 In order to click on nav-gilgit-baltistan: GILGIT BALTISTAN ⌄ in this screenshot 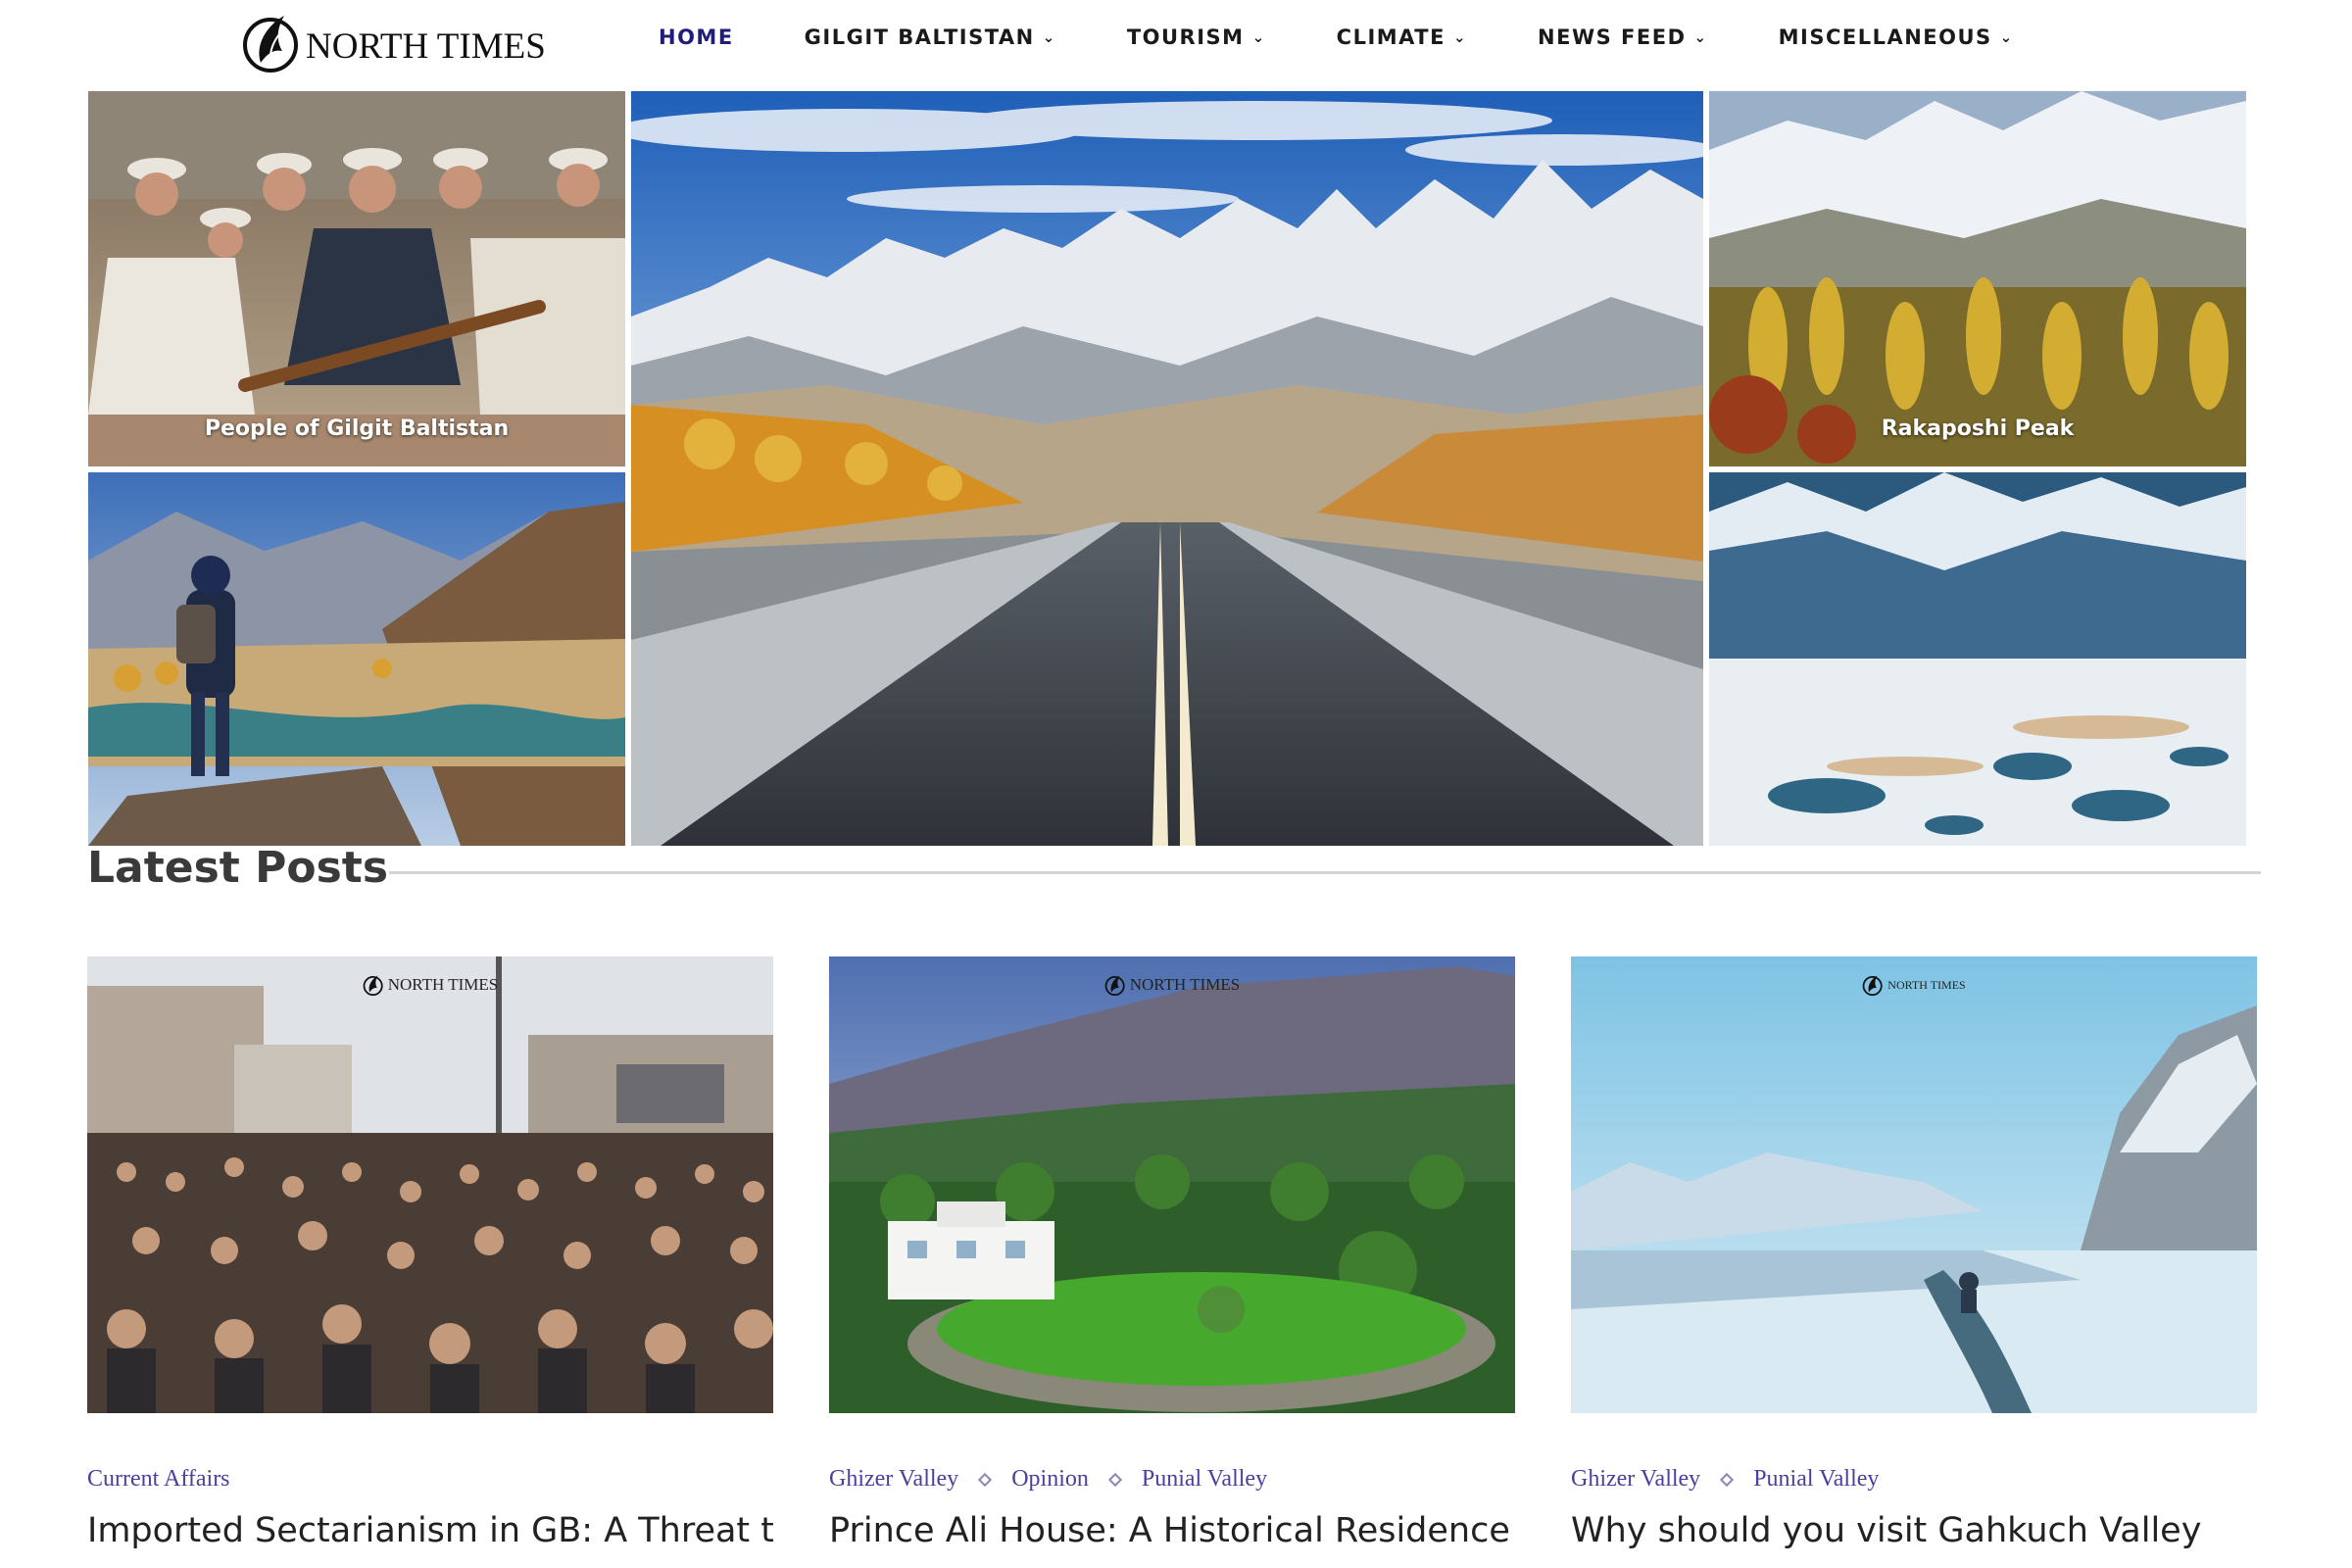, I will do `click(930, 37)`.